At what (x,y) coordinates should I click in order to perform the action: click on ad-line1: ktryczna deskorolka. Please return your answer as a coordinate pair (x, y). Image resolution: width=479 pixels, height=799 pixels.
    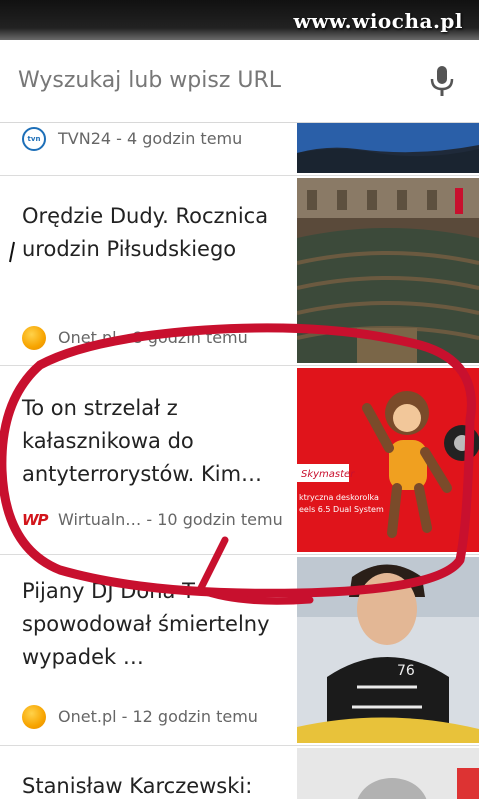
    Looking at the image, I should click on (339, 497).